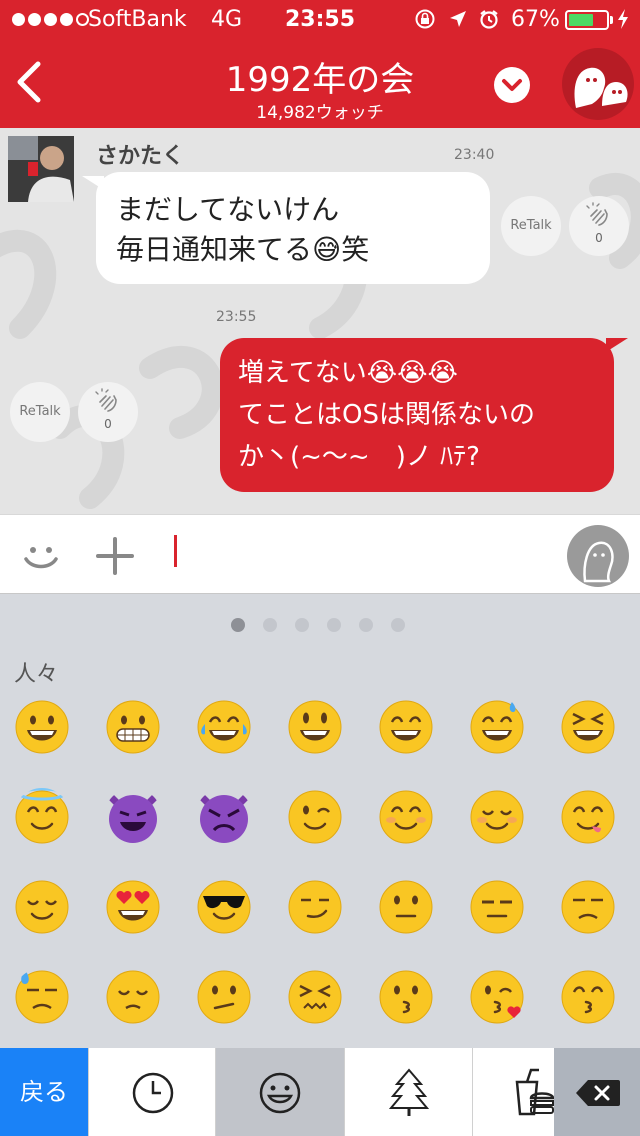 The image size is (640, 1136). I want to click on emoji-unamused-icon, so click(588, 907).